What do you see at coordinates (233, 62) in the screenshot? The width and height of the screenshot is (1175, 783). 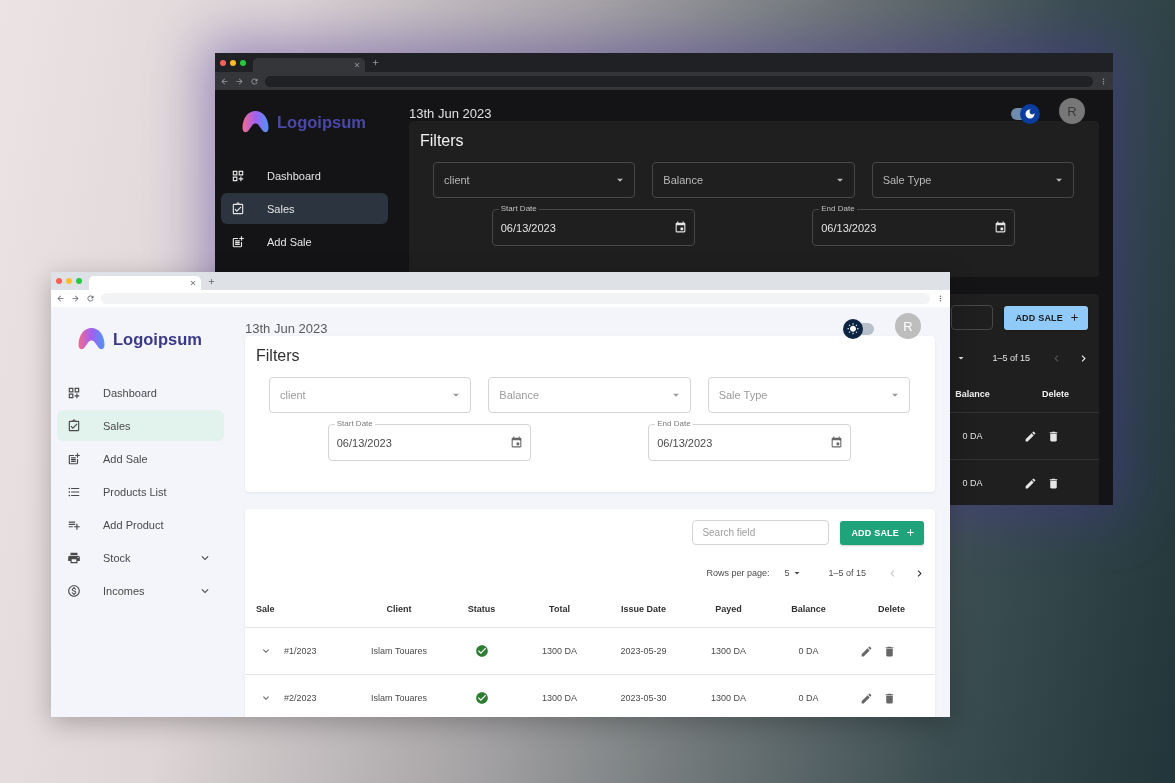 I see `window-minimize-icon` at bounding box center [233, 62].